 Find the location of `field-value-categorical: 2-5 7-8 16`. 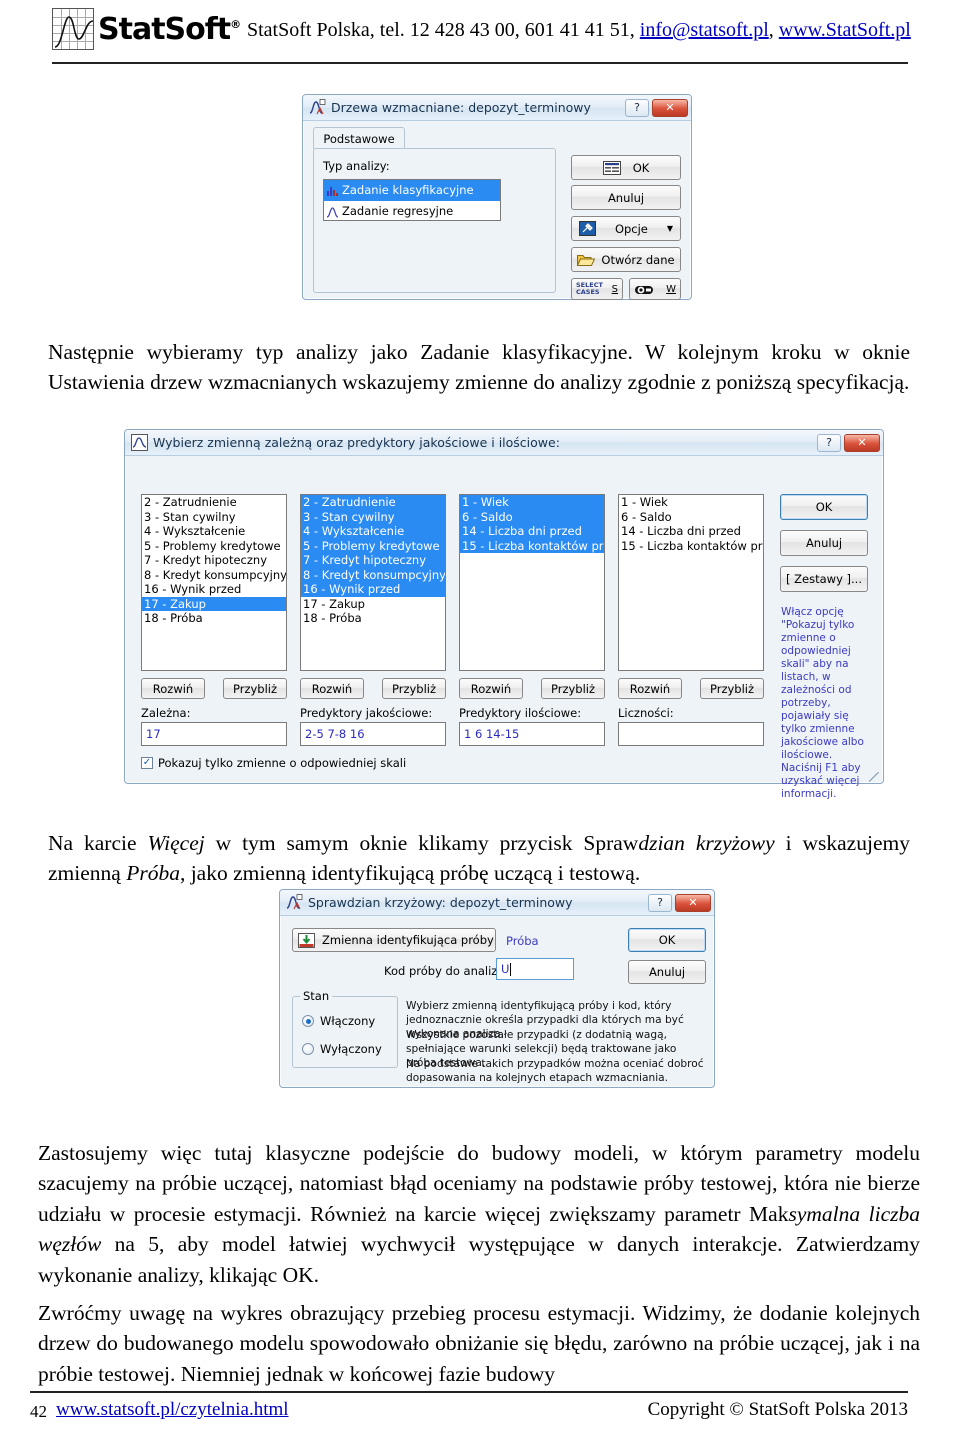

field-value-categorical: 2-5 7-8 16 is located at coordinates (335, 734).